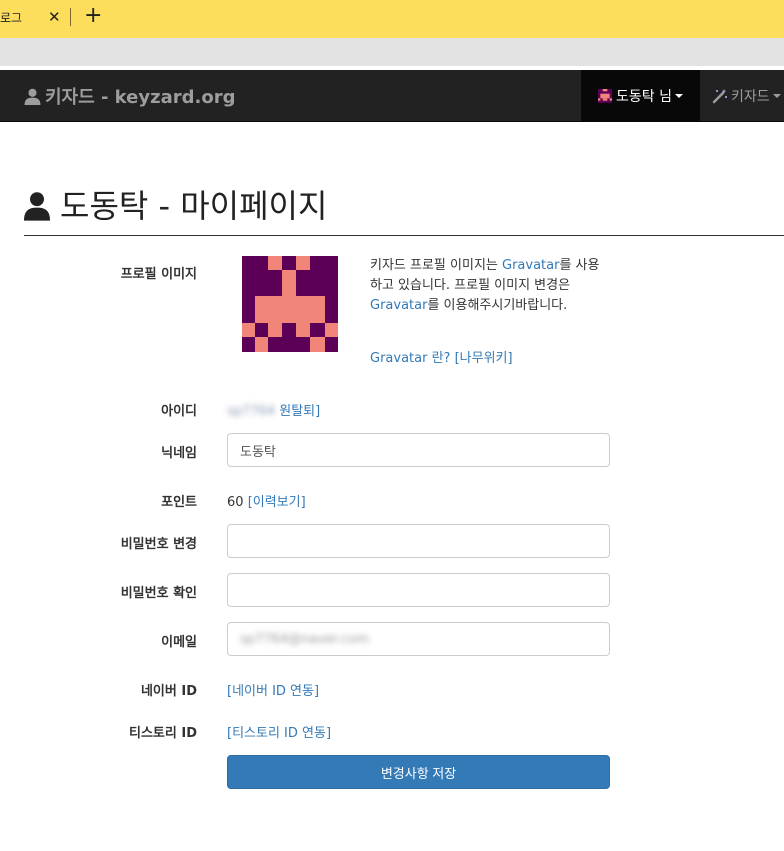 Image resolution: width=784 pixels, height=851 pixels. Describe the element at coordinates (418, 590) in the screenshot. I see `password-confirm-input` at that location.